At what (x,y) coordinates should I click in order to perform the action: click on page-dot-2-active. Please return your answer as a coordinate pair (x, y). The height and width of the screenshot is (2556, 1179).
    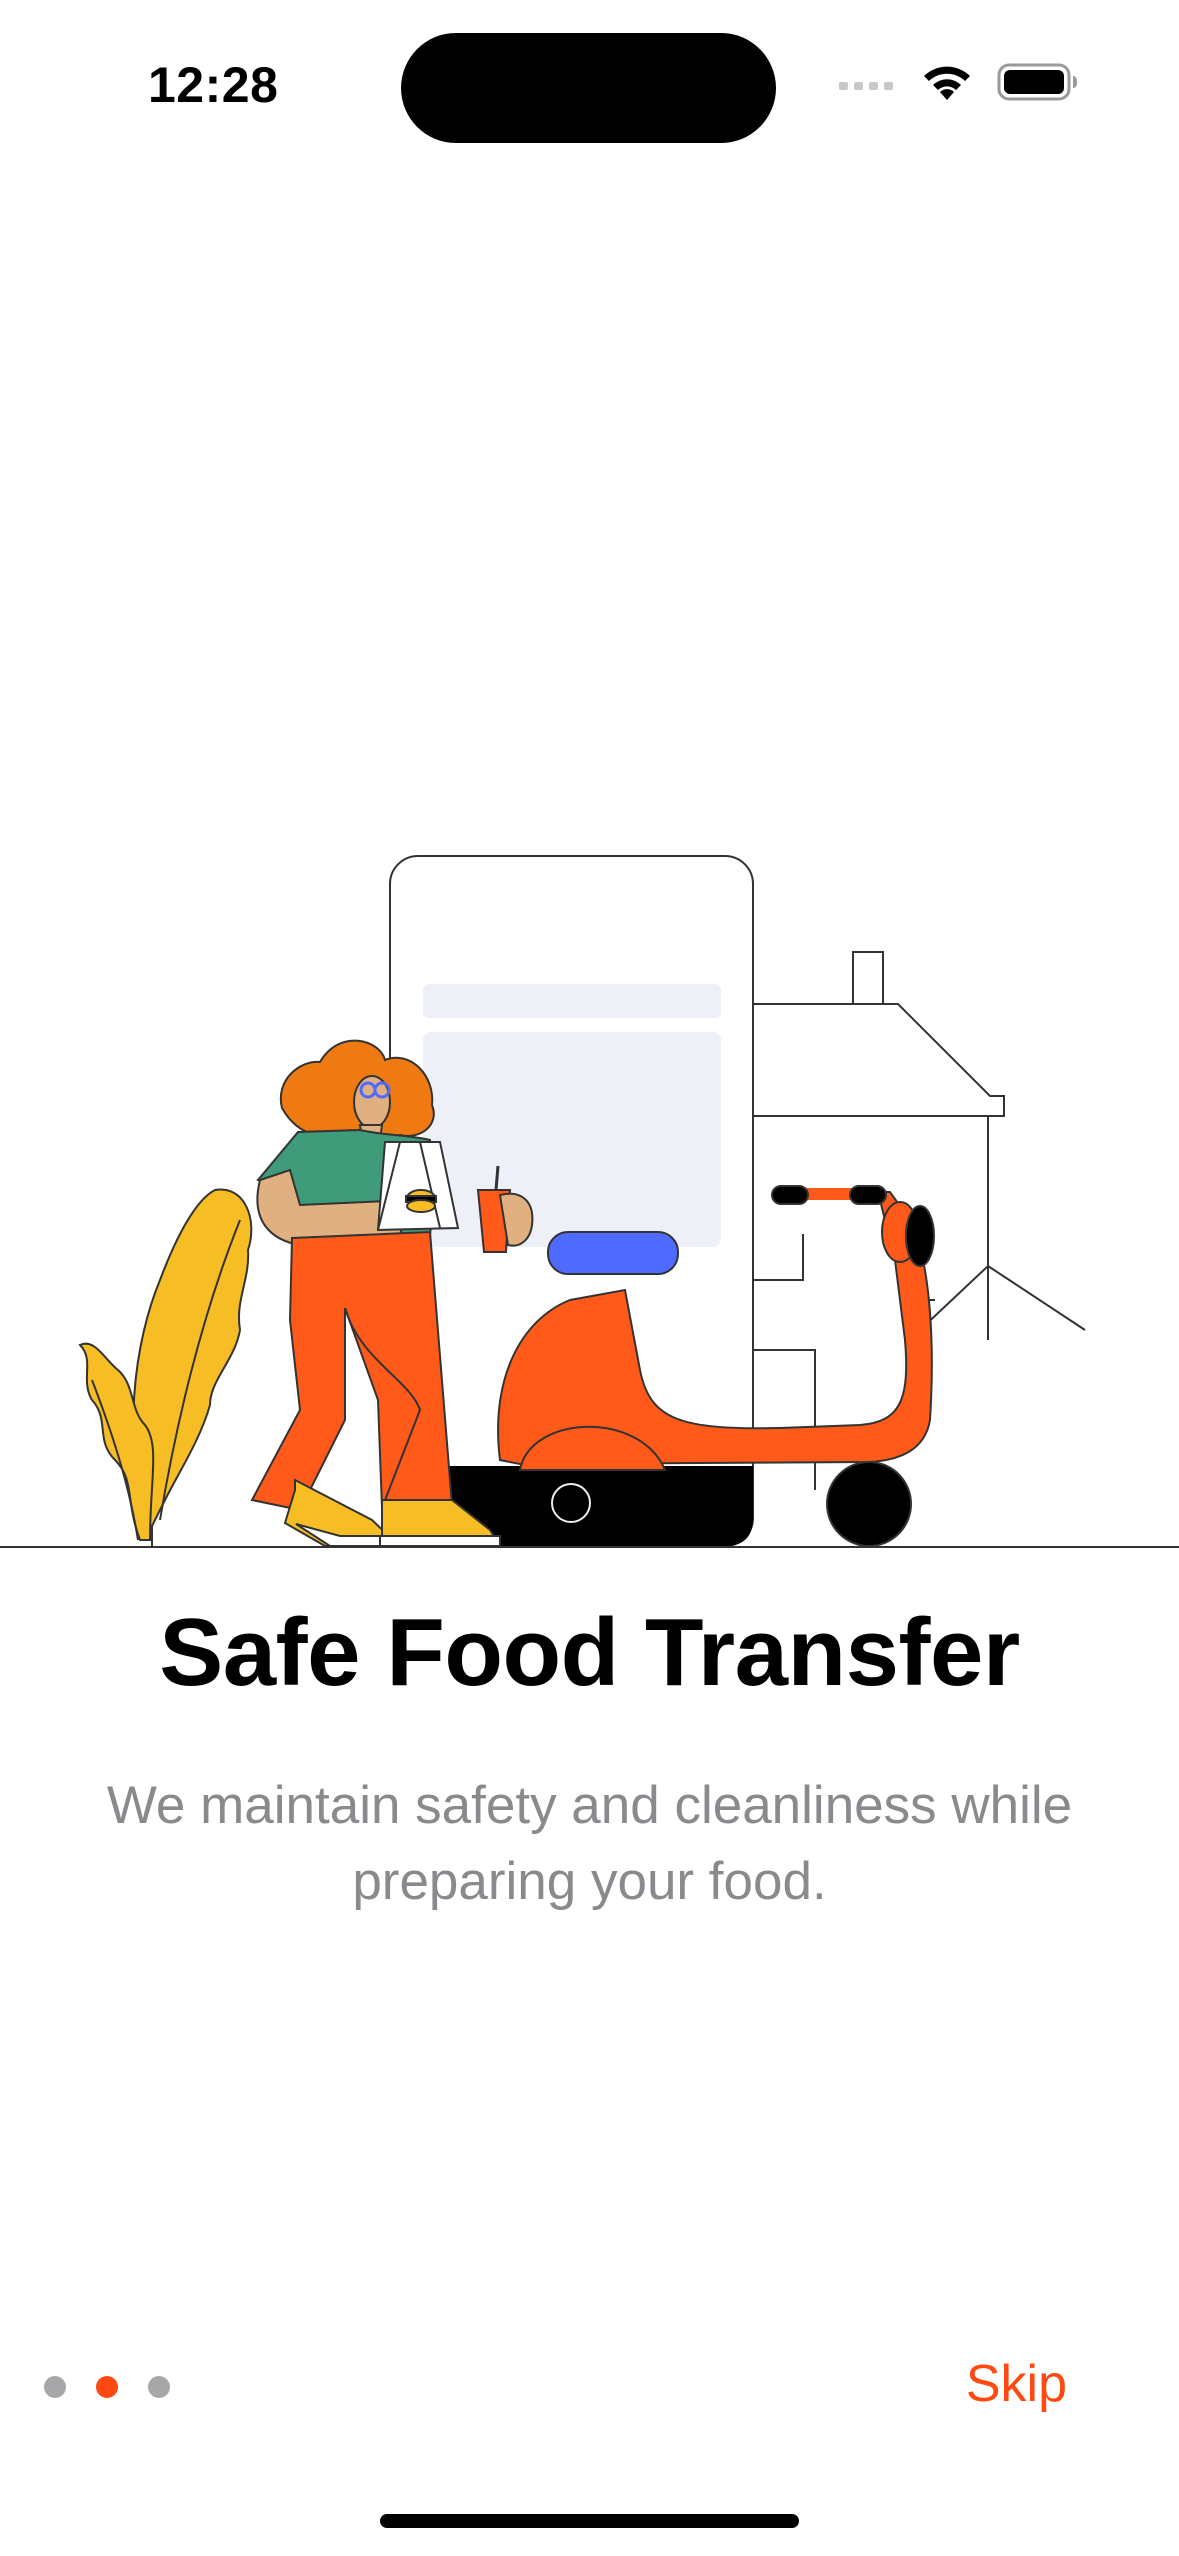
    Looking at the image, I should click on (107, 2387).